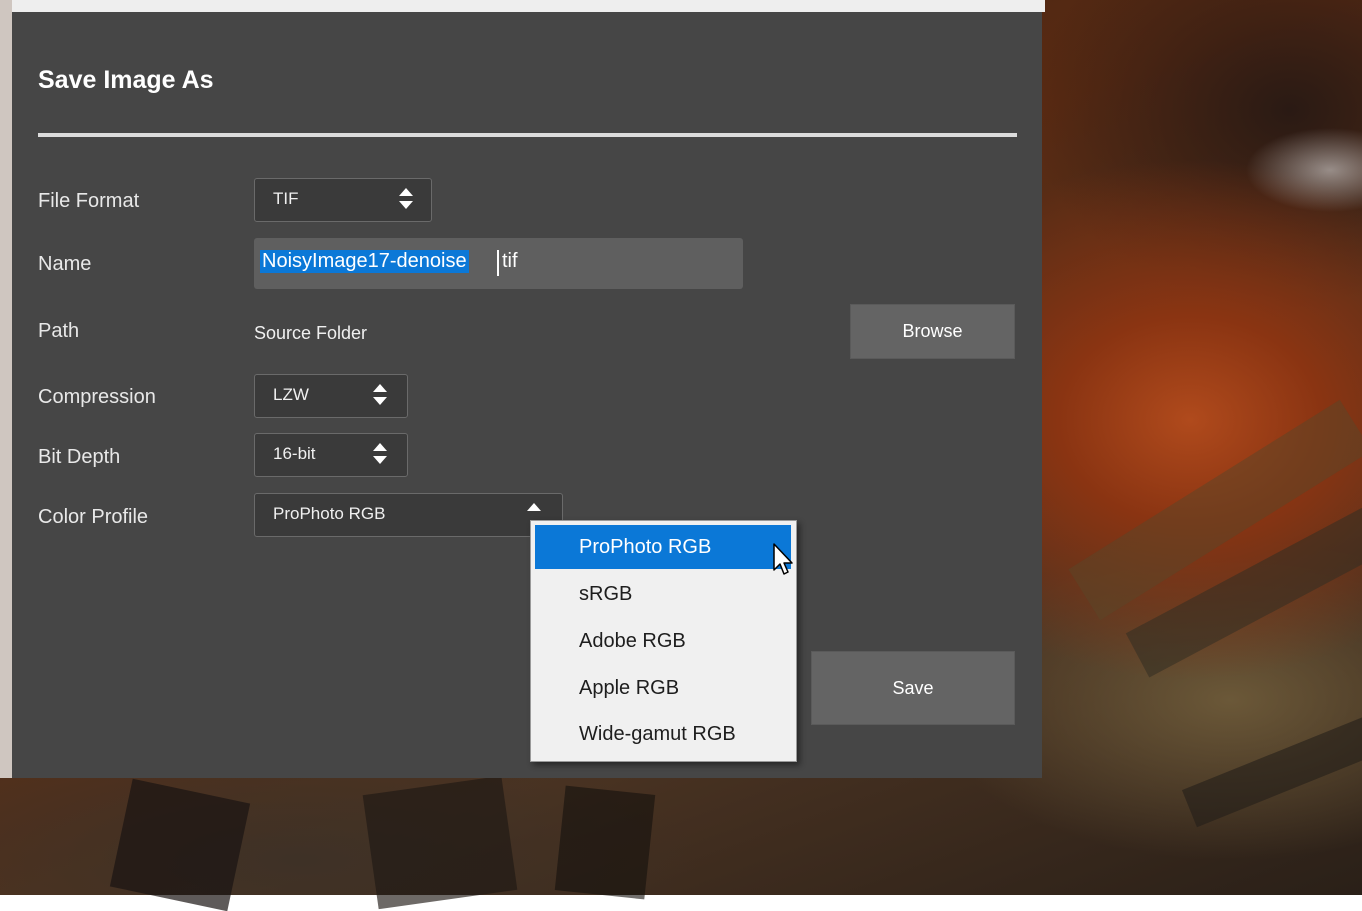 The image size is (1362, 911). What do you see at coordinates (311, 333) in the screenshot?
I see `path-value: Source Folder` at bounding box center [311, 333].